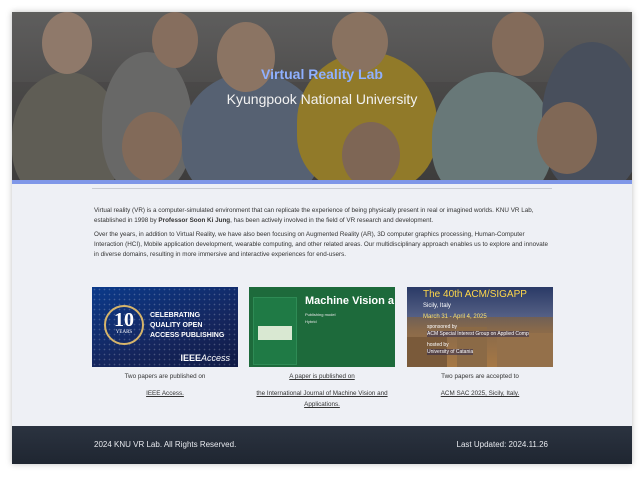 Image resolution: width=644 pixels, height=478 pixels. What do you see at coordinates (322, 376) in the screenshot?
I see `caption-text: A paper is published on` at bounding box center [322, 376].